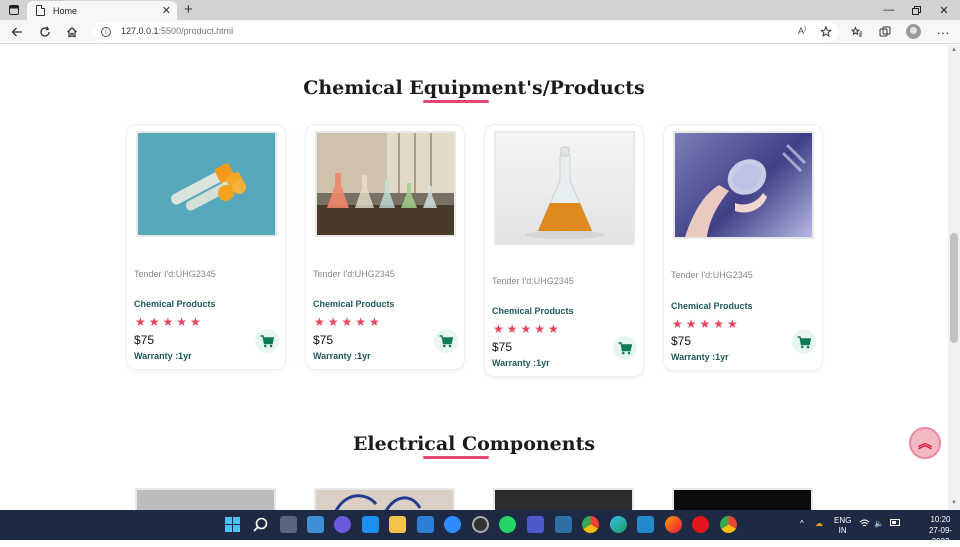 The image size is (960, 547). What do you see at coordinates (106, 32) in the screenshot?
I see `site-info-icon: i` at bounding box center [106, 32].